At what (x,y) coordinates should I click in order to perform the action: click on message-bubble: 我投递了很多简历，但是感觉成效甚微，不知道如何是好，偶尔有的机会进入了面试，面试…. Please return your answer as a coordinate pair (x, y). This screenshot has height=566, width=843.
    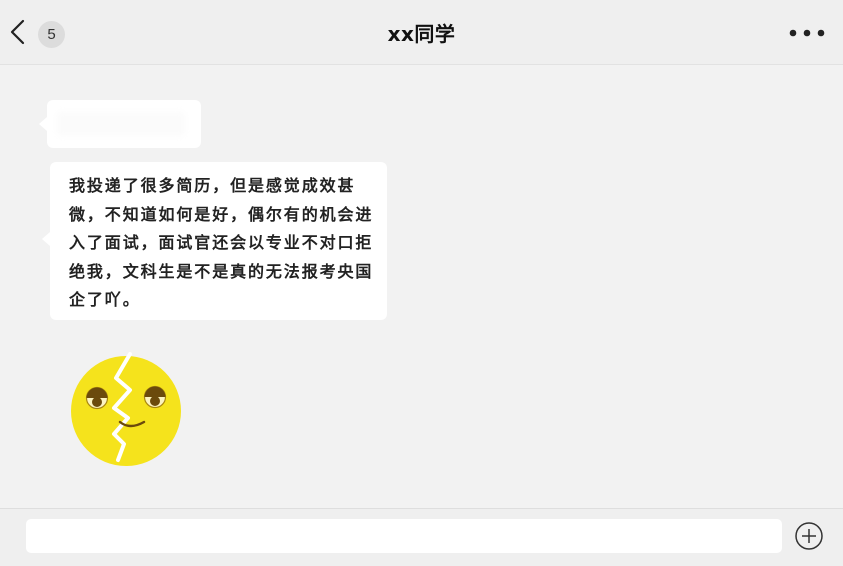
    Looking at the image, I should click on (214, 241).